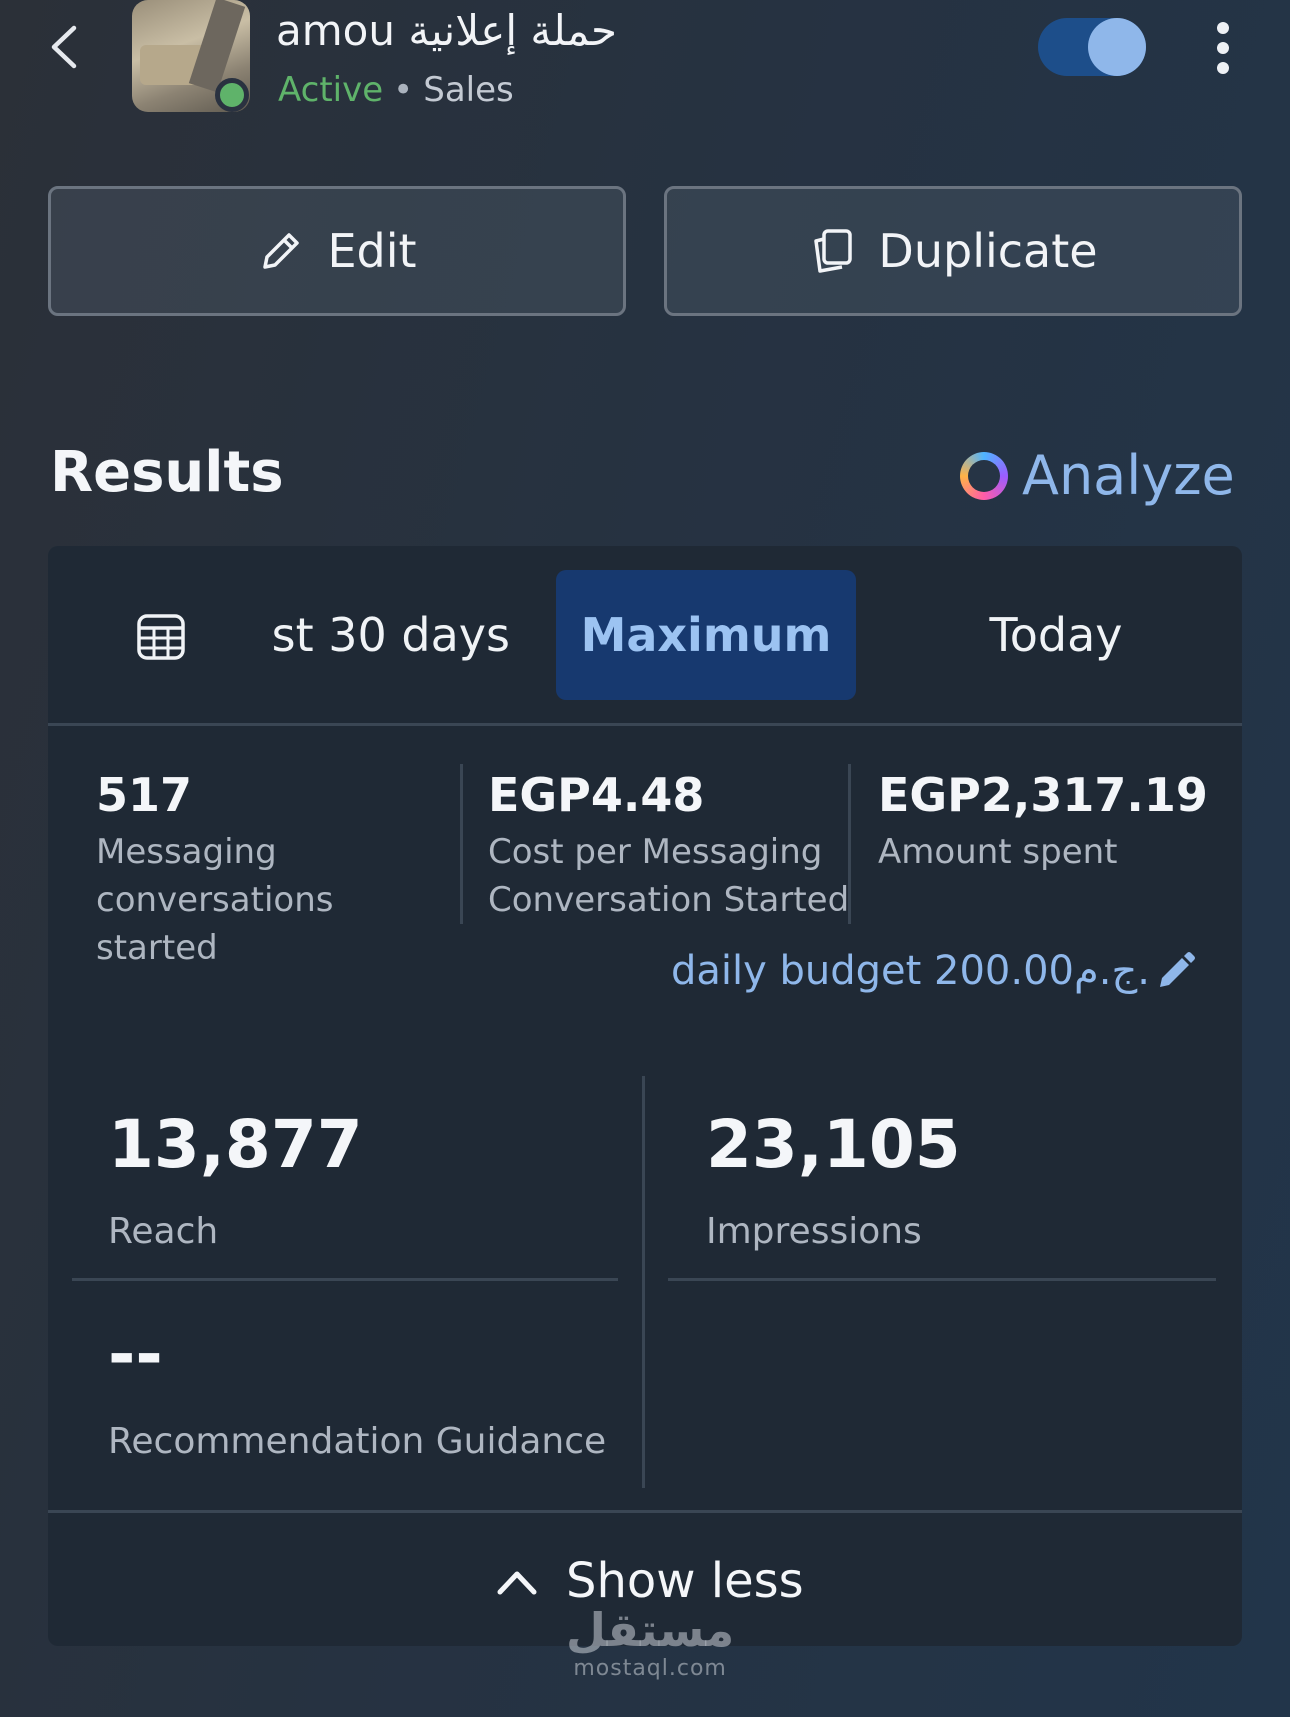 This screenshot has width=1290, height=1717. Describe the element at coordinates (596, 795) in the screenshot. I see `metric-value: EGP4.48` at that location.